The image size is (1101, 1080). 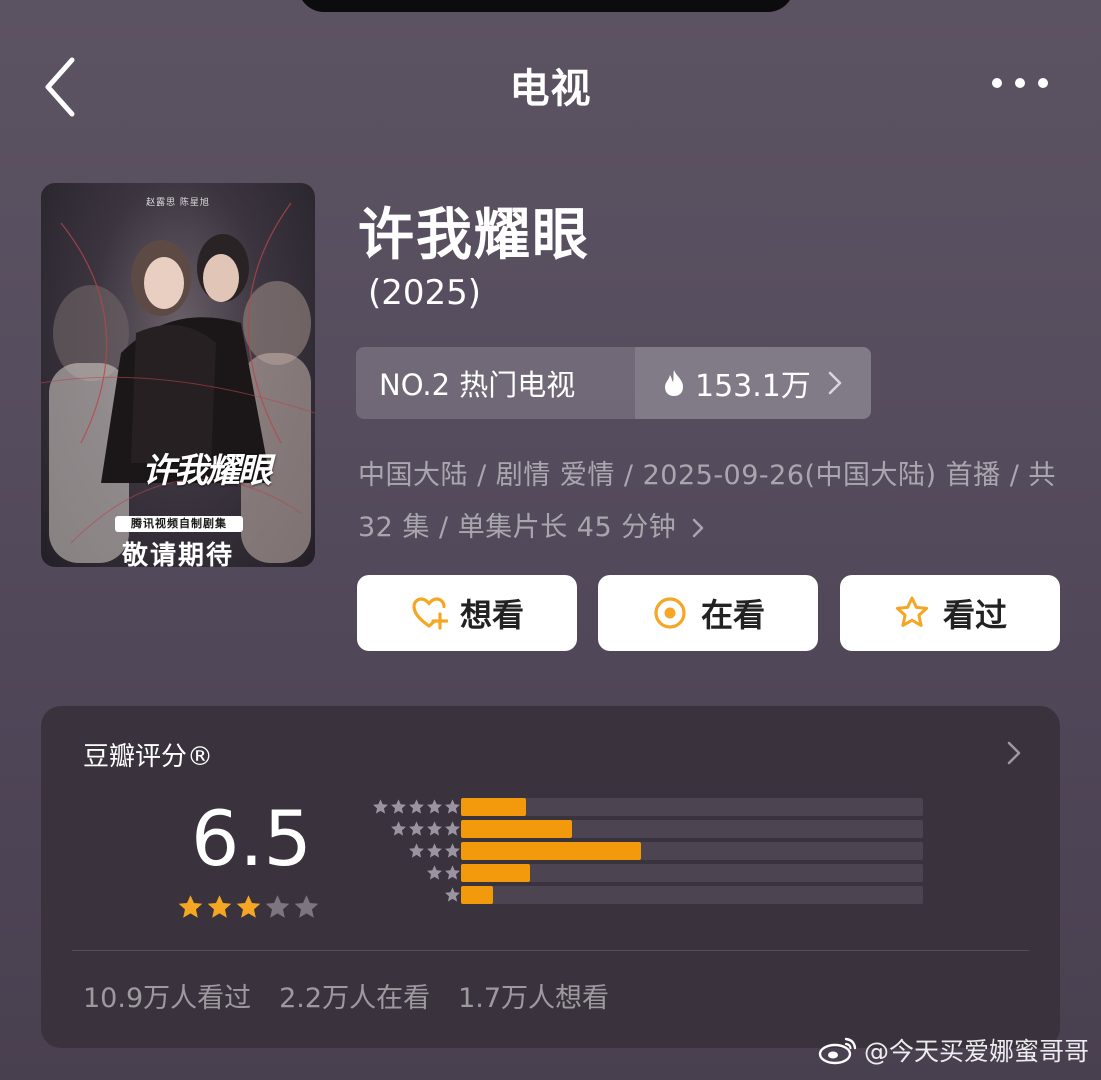 What do you see at coordinates (178, 203) in the screenshot?
I see `poster-credits: 赵露思 陈星旭` at bounding box center [178, 203].